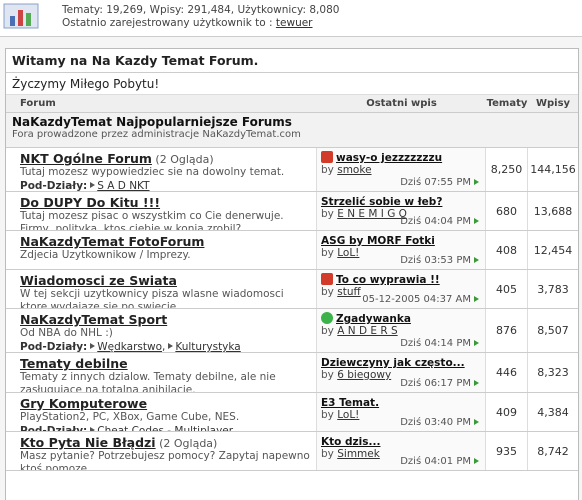 Image resolution: width=582 pixels, height=500 pixels. What do you see at coordinates (130, 417) in the screenshot?
I see `forum-description: PlayStation2, PC, XBox, Game Cube, NES.` at bounding box center [130, 417].